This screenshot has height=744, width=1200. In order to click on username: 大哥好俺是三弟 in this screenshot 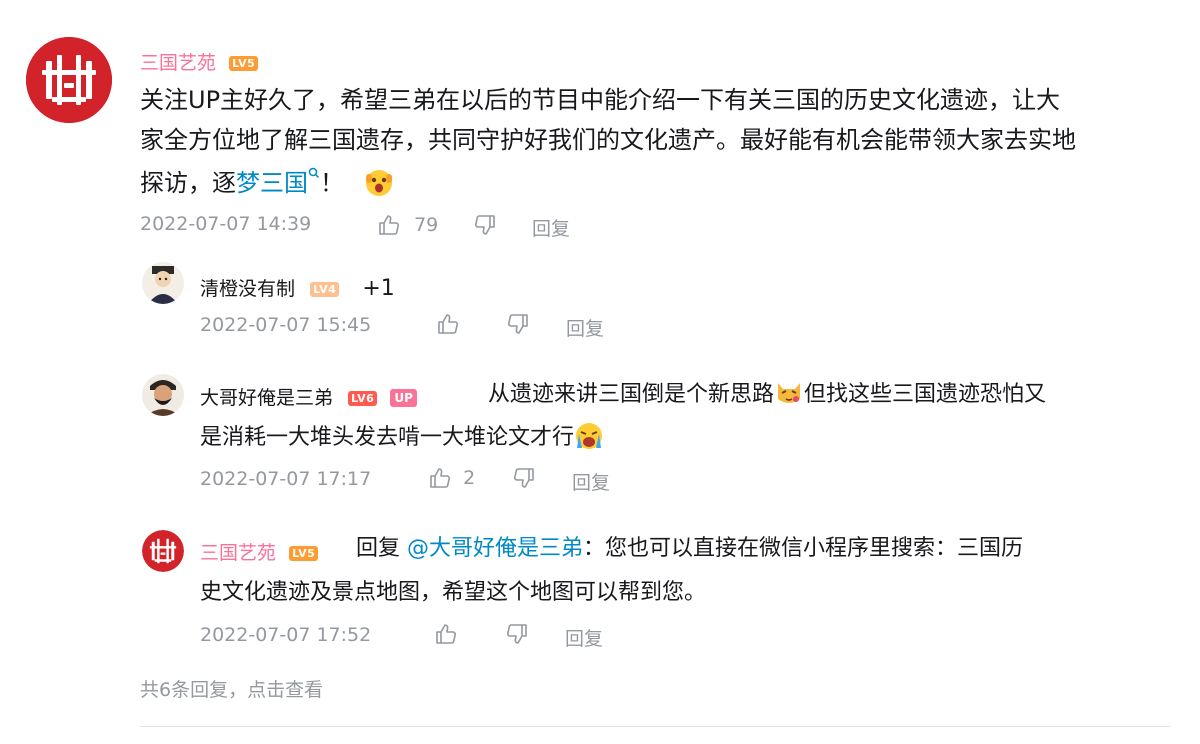, I will do `click(266, 398)`.